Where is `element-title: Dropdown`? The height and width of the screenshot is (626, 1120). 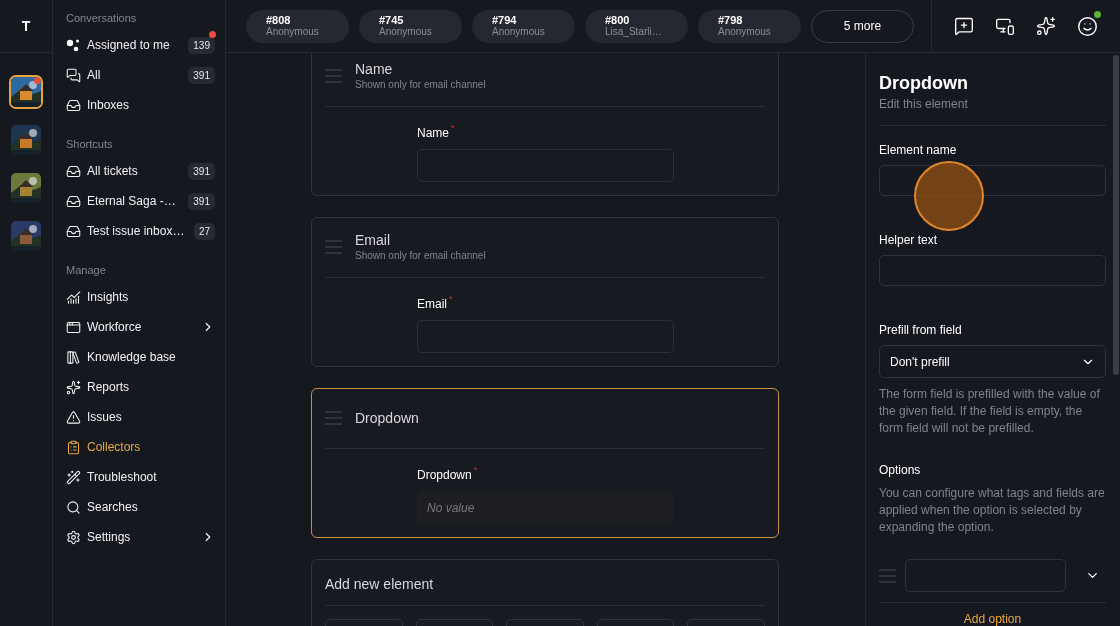
element-title: Dropdown is located at coordinates (387, 417).